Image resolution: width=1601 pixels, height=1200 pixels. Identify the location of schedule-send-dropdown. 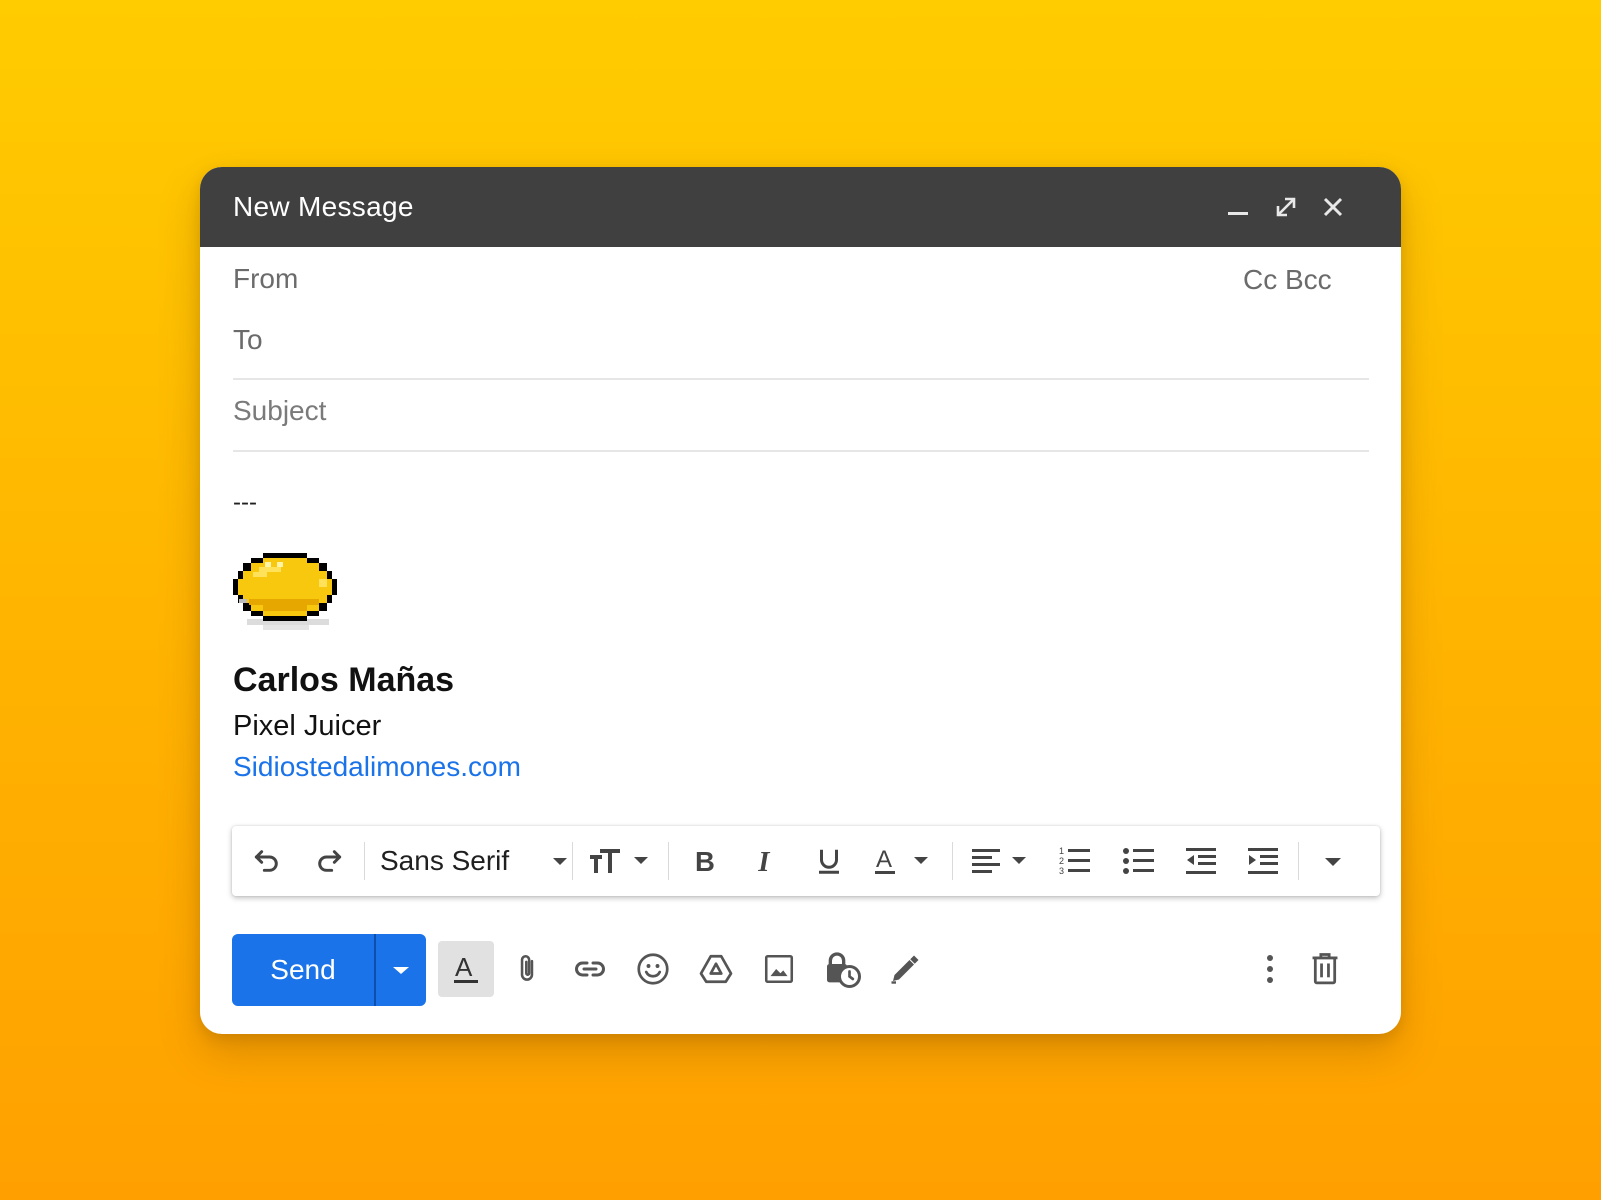
(401, 970).